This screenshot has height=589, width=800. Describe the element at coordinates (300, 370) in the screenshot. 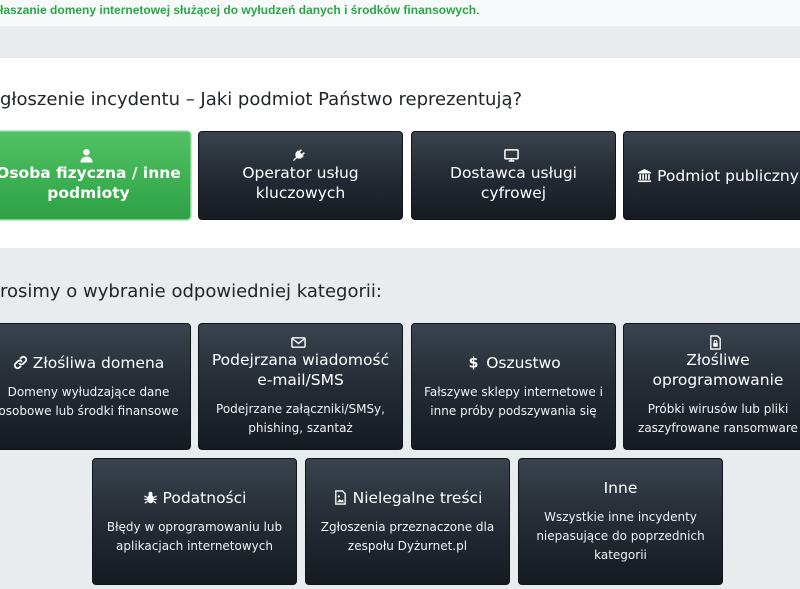

I see `category-label: Podejrzana wiadomość e-mail/SMS` at that location.